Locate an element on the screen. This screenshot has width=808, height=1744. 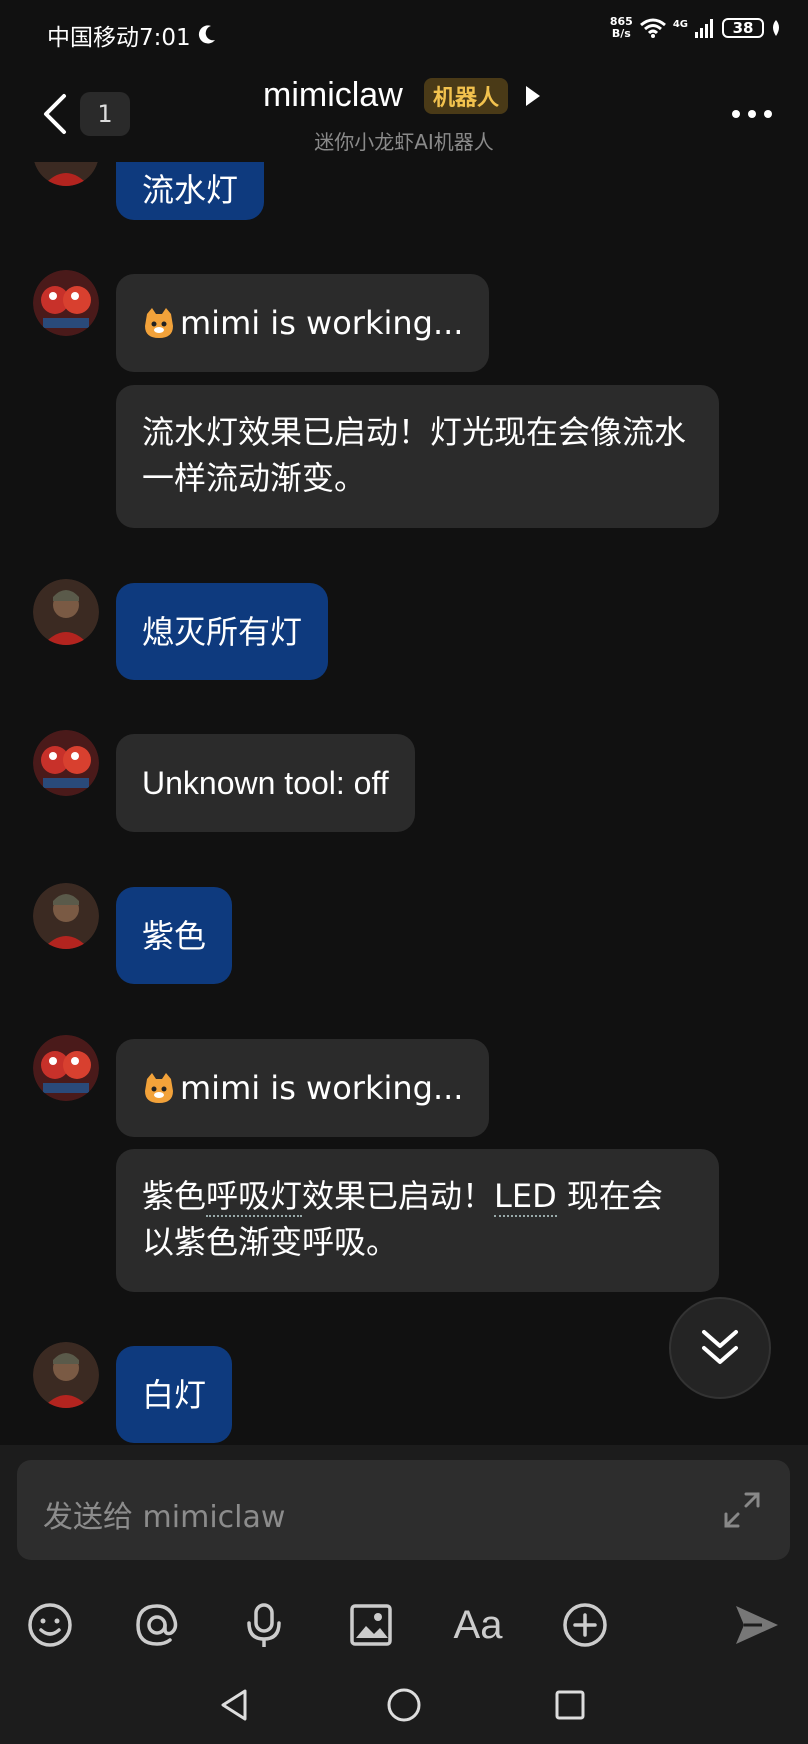
nav-home-button is located at coordinates (404, 1705).